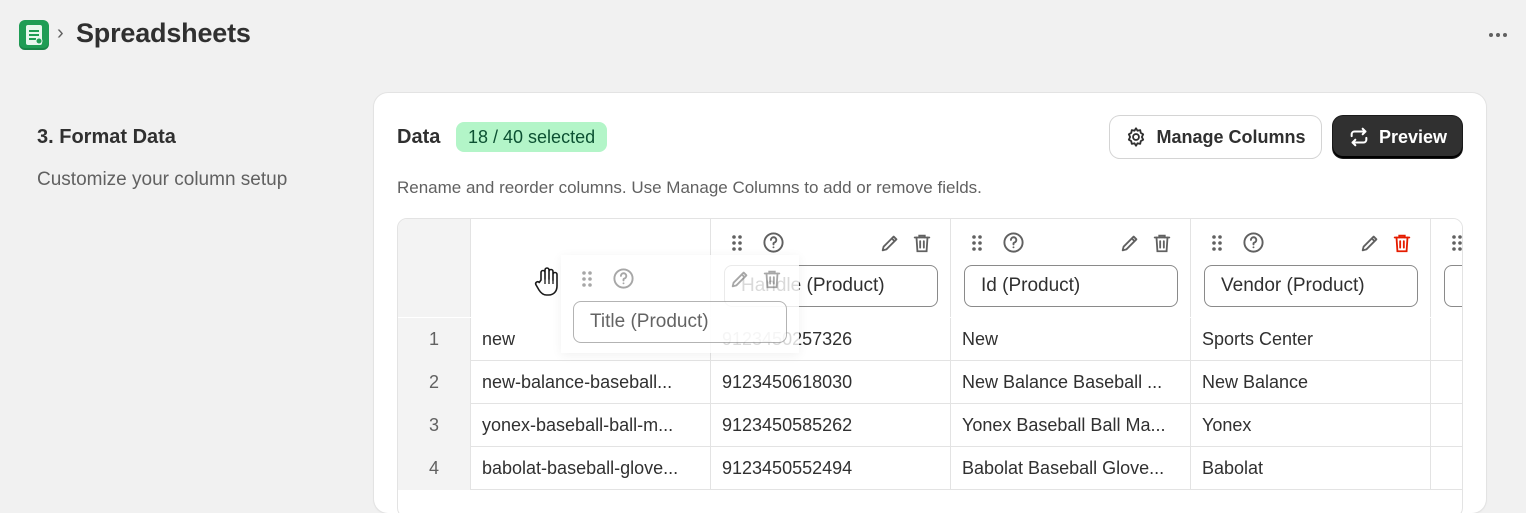 The image size is (1526, 513). What do you see at coordinates (1359, 137) in the screenshot?
I see `refresh-icon` at bounding box center [1359, 137].